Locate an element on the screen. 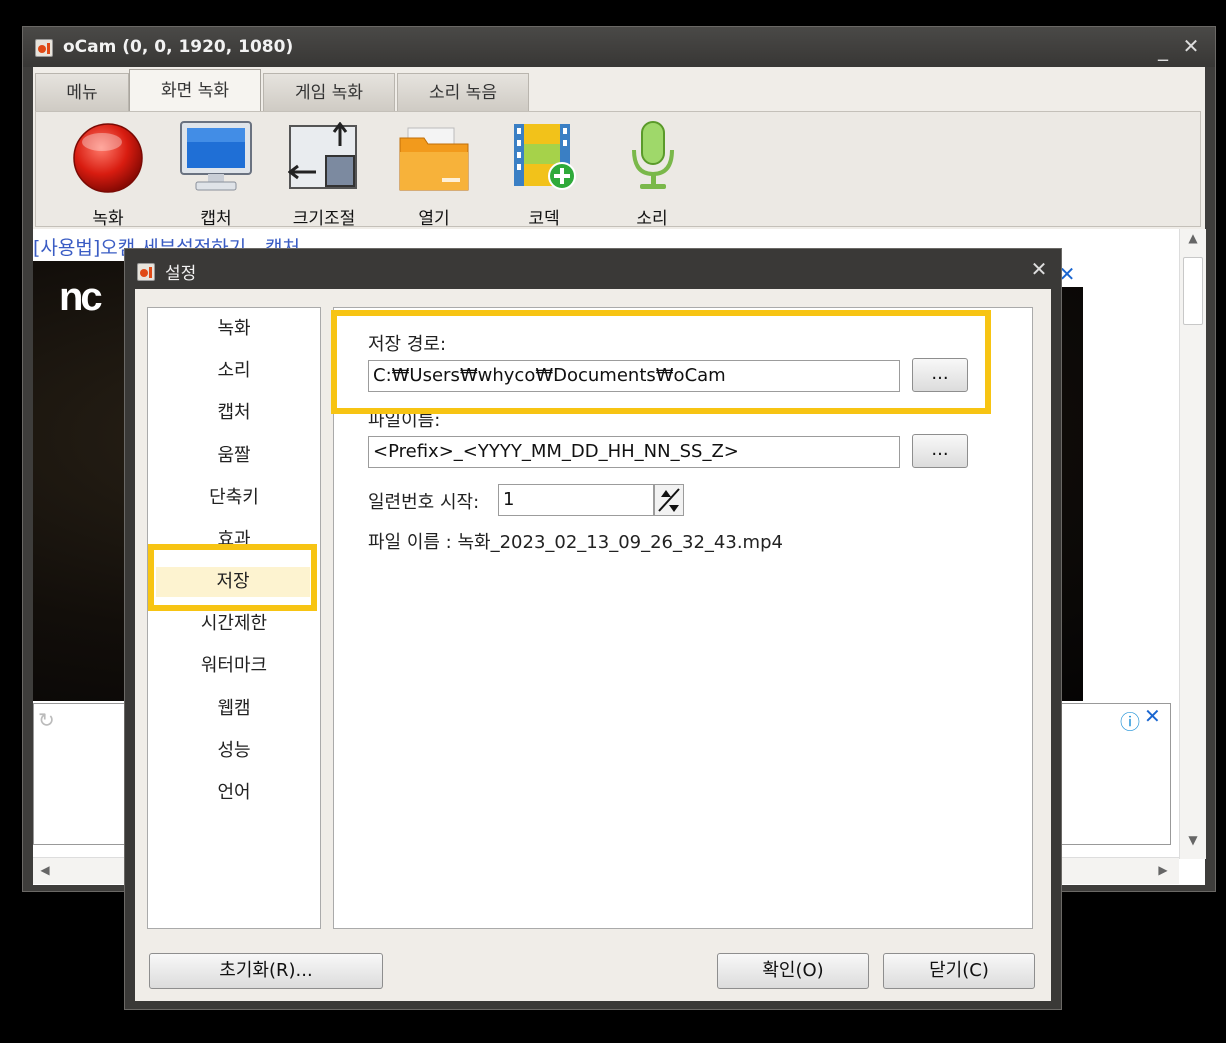  scroll-up-icon: ▲ is located at coordinates (1193, 238).